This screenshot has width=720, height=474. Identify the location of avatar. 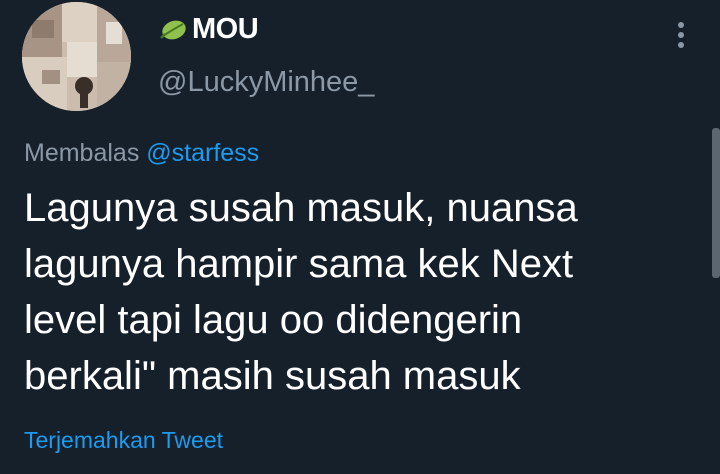
(76, 56).